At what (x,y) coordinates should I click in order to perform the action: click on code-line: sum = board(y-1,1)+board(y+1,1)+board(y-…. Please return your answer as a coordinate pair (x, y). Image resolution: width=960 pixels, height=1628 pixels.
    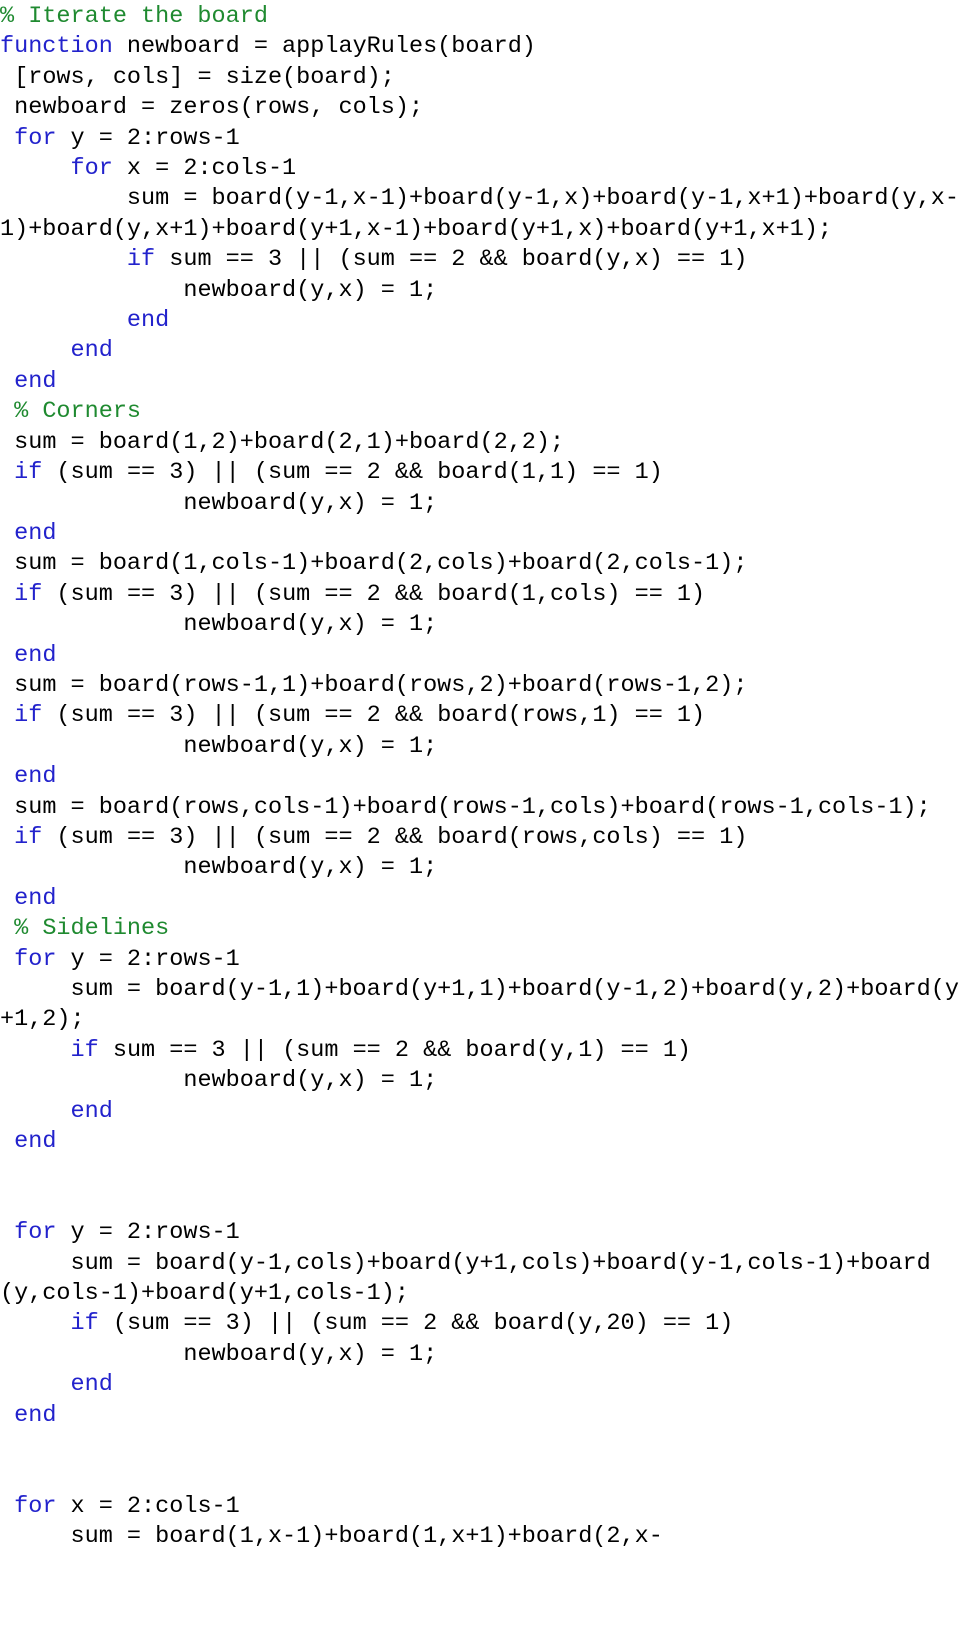
    Looking at the image, I should click on (480, 1005).